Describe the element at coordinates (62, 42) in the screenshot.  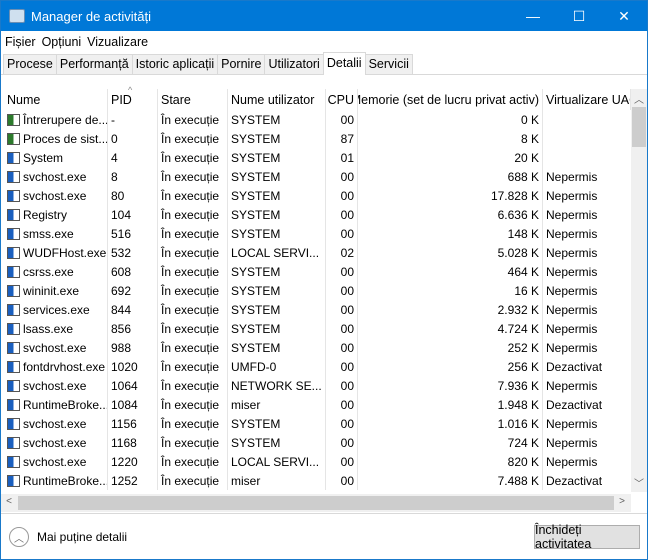
I see `menu-options: Opțiuni` at that location.